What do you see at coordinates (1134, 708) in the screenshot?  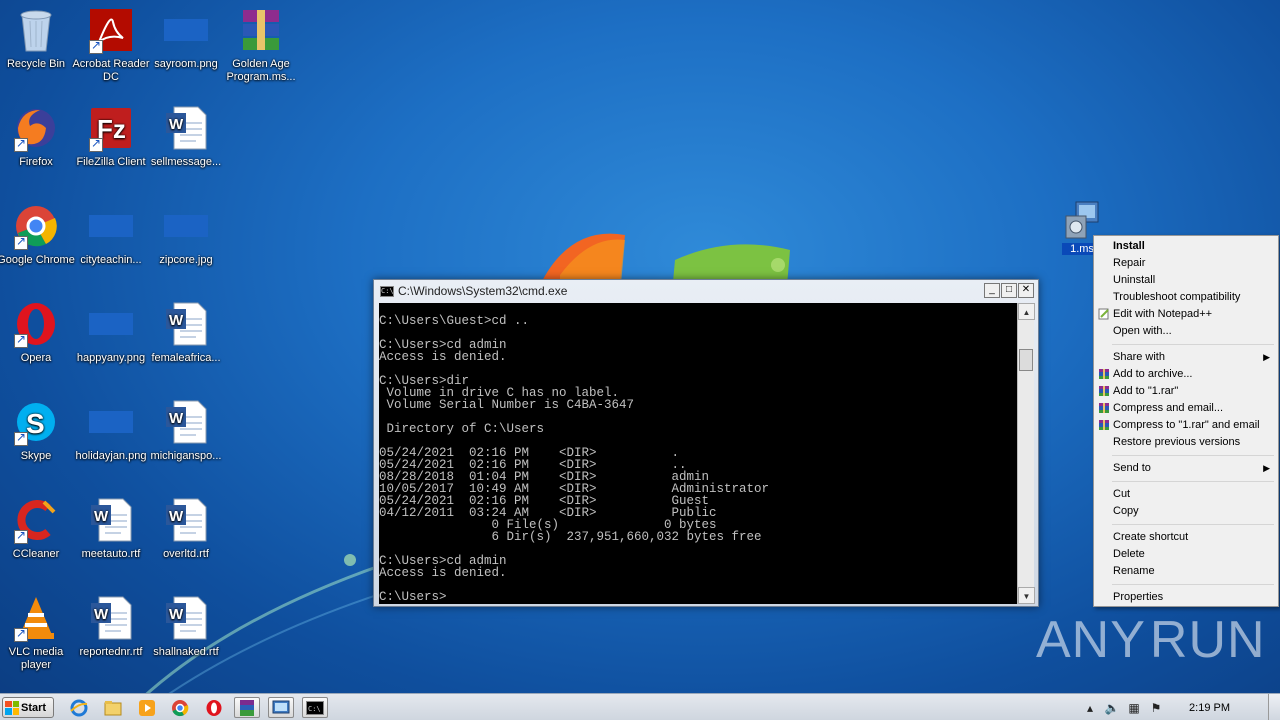 I see `network-icon: ▦` at bounding box center [1134, 708].